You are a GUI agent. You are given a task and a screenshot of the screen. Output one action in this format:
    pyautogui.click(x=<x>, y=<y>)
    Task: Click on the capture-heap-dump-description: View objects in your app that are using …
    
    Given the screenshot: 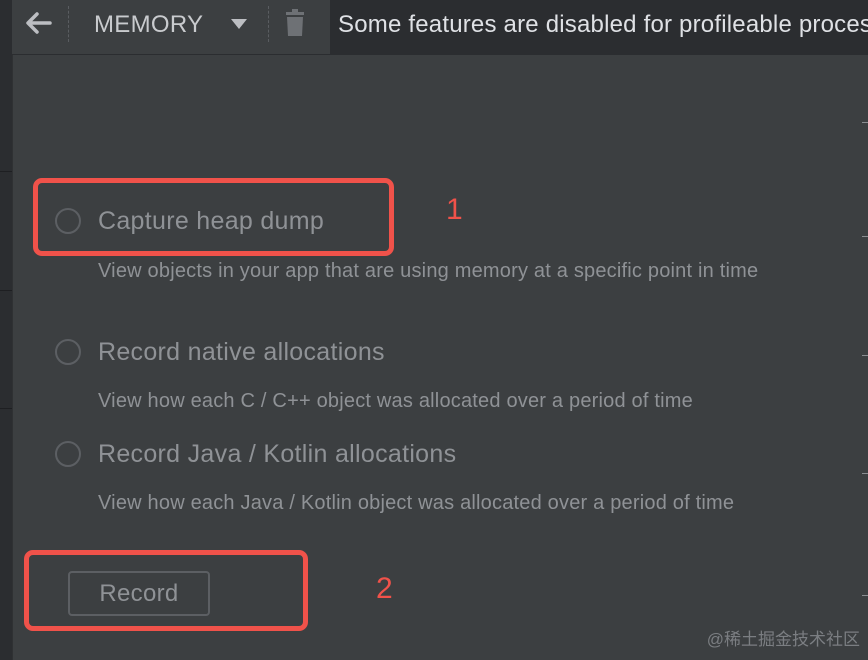 What is the action you would take?
    pyautogui.click(x=428, y=271)
    